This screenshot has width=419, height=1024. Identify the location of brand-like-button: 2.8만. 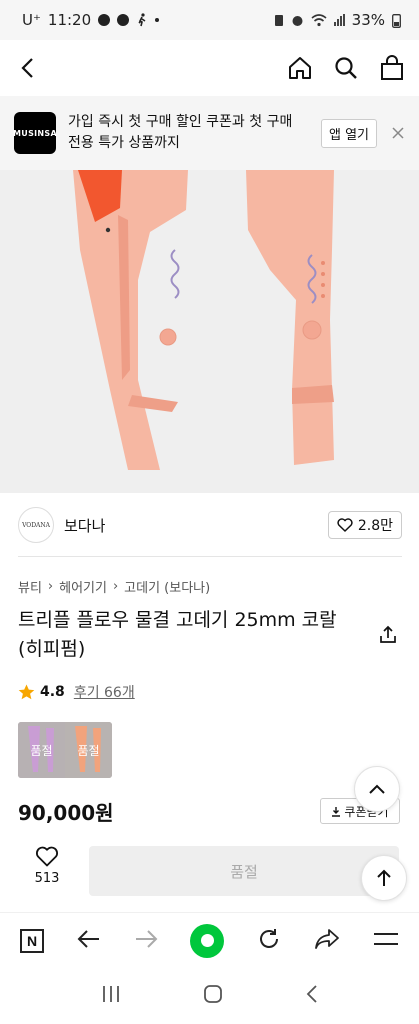
(364, 525).